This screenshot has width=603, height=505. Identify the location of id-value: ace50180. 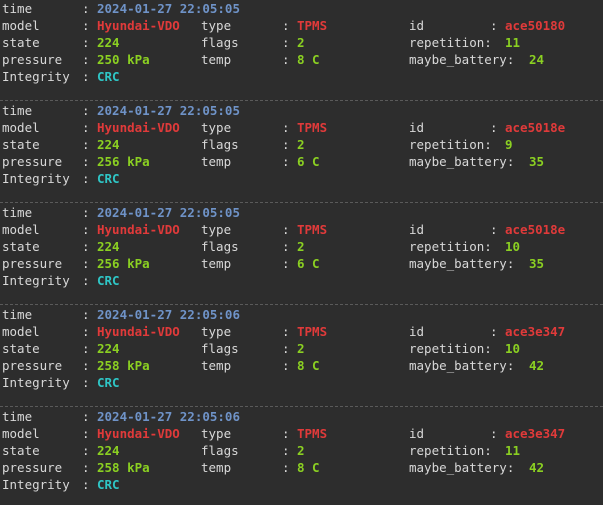
(535, 25).